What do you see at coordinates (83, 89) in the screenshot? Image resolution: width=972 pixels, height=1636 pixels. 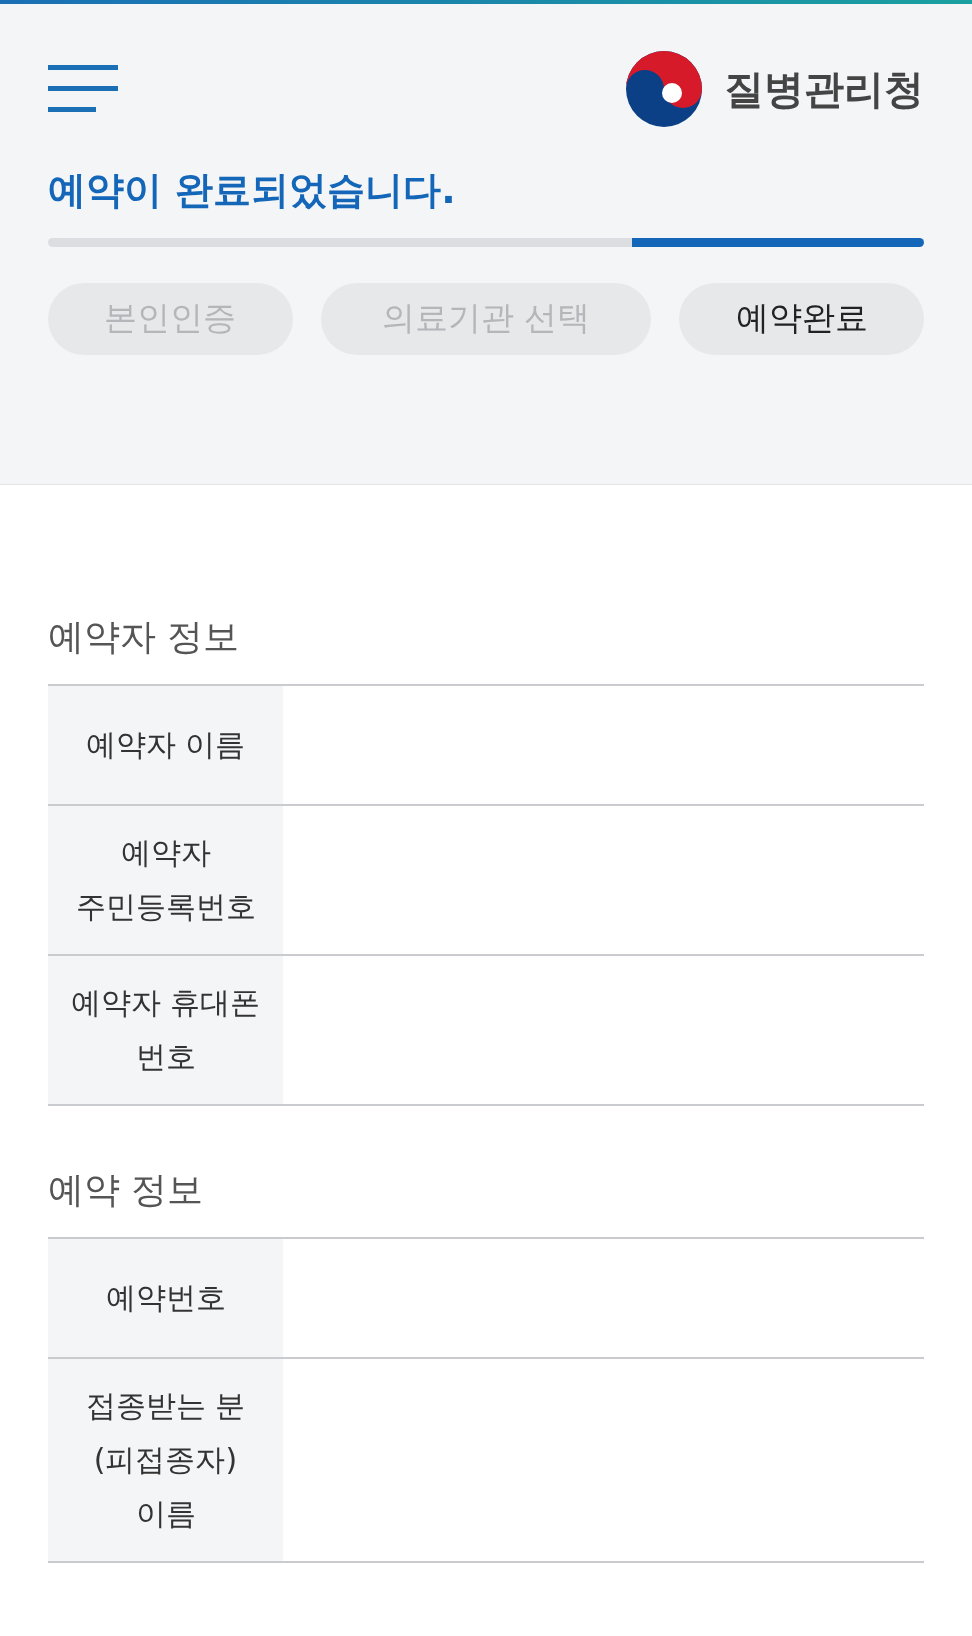 I see `menu-icon` at bounding box center [83, 89].